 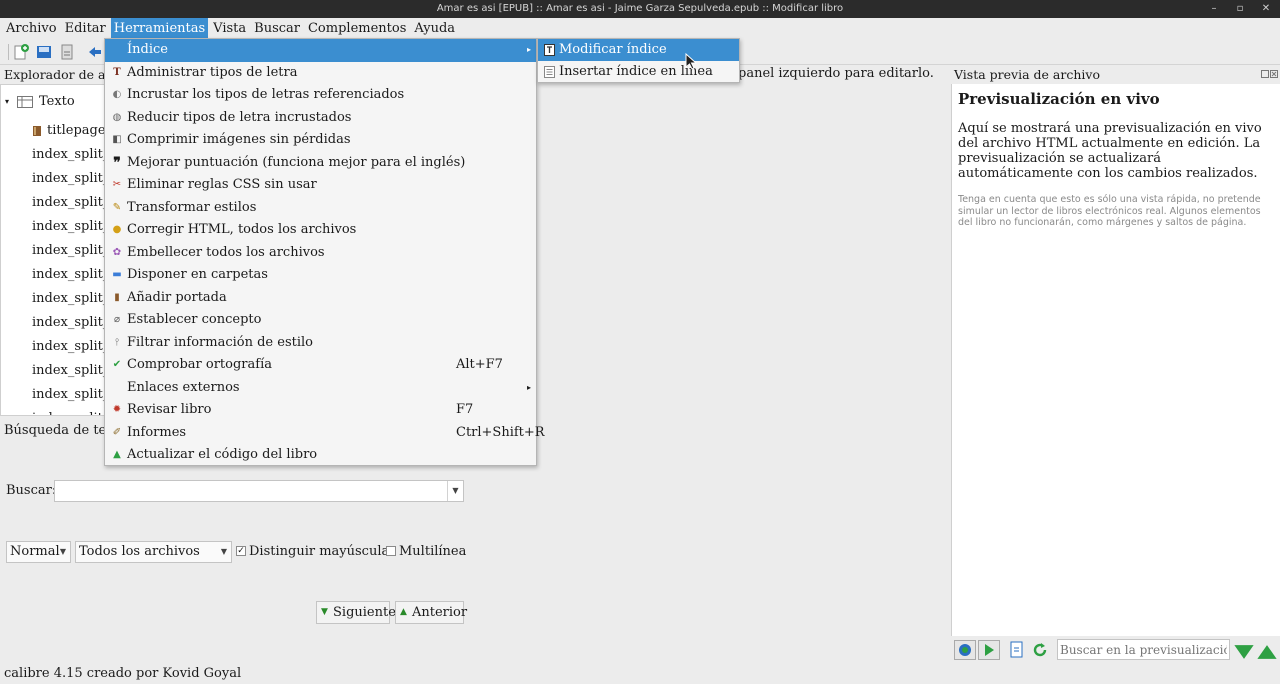 What do you see at coordinates (37, 131) in the screenshot?
I see `book-icon` at bounding box center [37, 131].